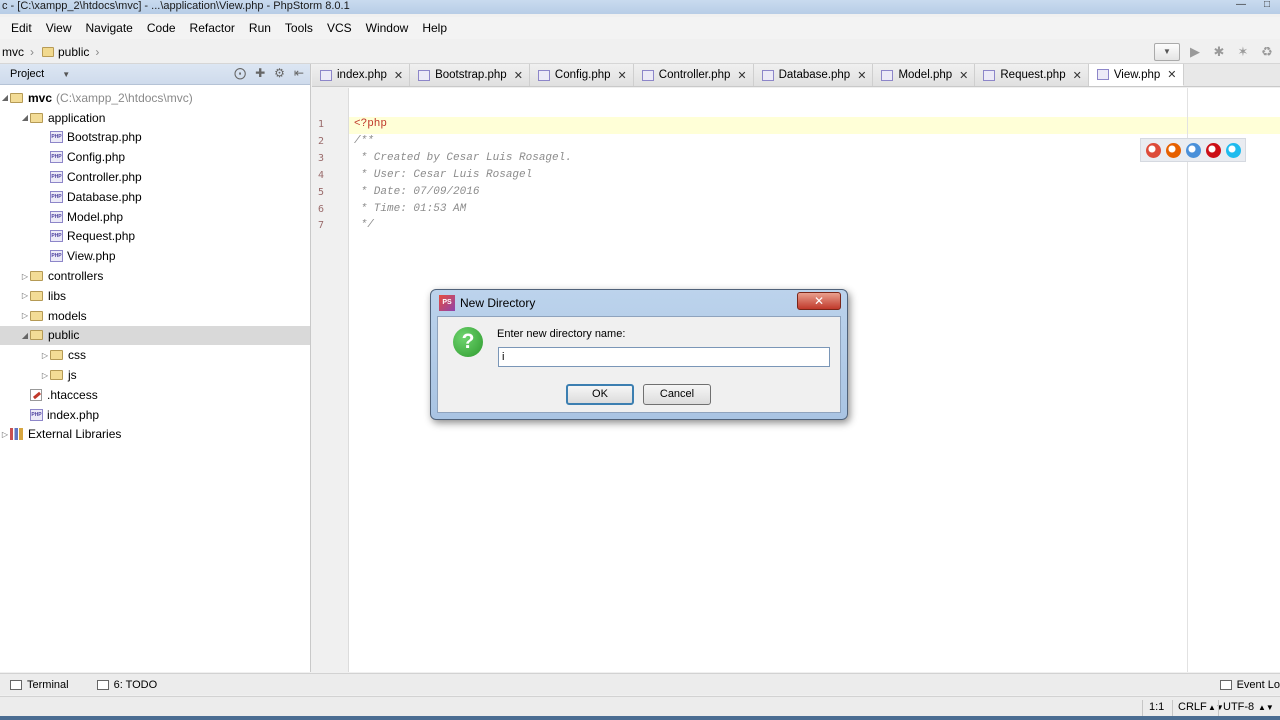 This screenshot has height=720, width=1280. What do you see at coordinates (155, 375) in the screenshot?
I see `tree-item-js: ▷ js` at bounding box center [155, 375].